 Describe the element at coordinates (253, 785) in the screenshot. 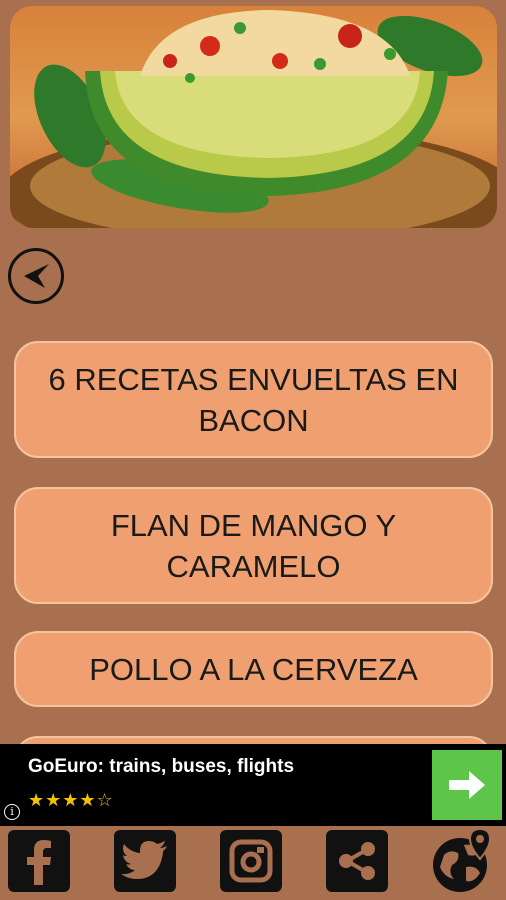

I see `ad-banner: GoEuro: trains, buses, flights ★★★★☆ i` at that location.